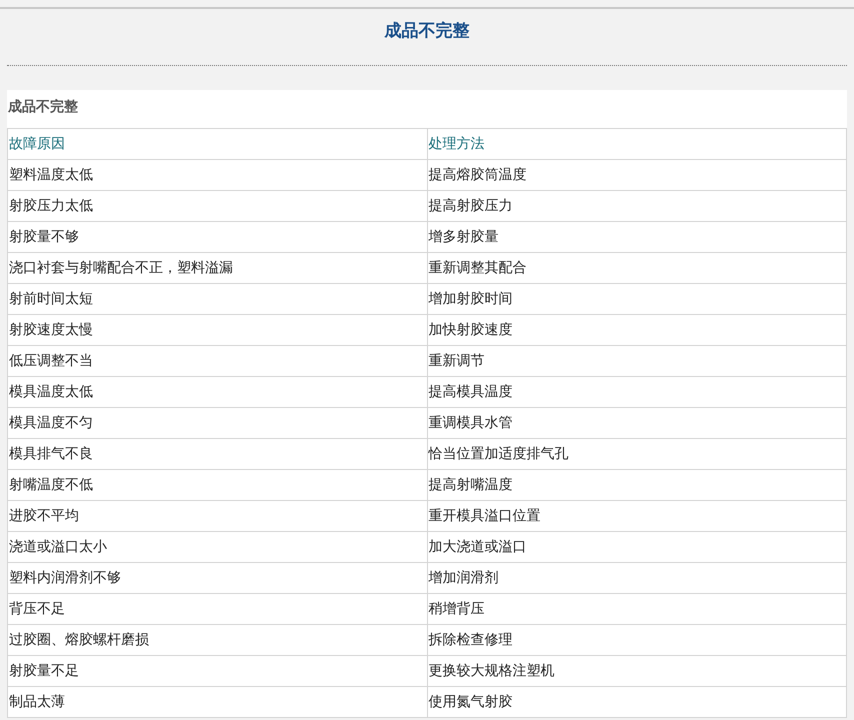 The height and width of the screenshot is (720, 854). Describe the element at coordinates (217, 144) in the screenshot. I see `column-header: 故障原因` at that location.